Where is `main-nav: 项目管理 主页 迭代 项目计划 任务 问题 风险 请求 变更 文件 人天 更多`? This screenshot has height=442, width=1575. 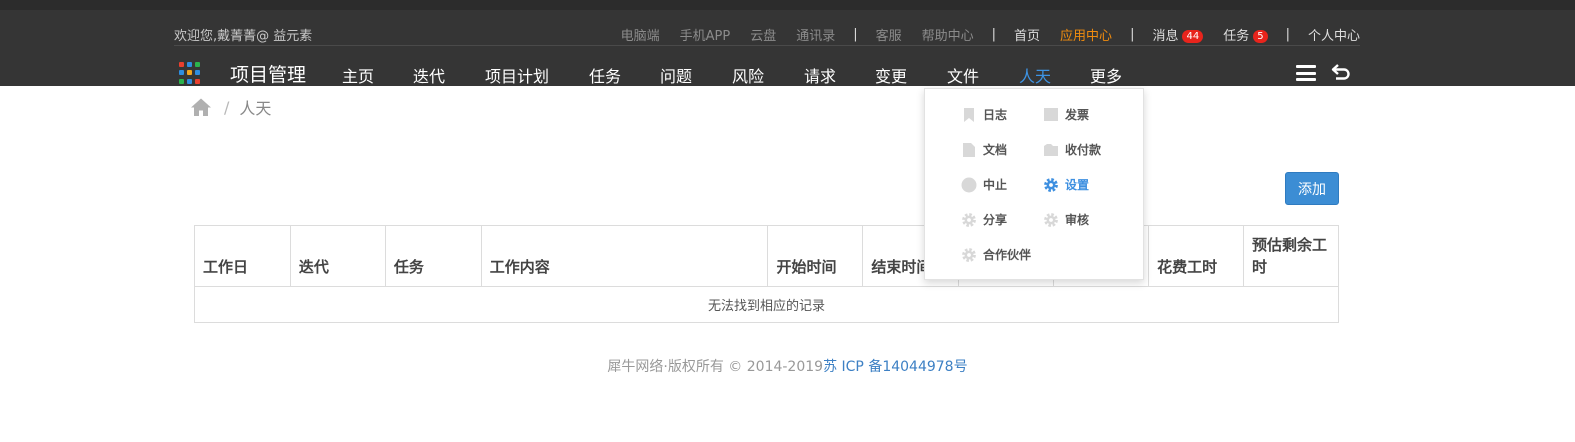
main-nav: 项目管理 主页 迭代 项目计划 任务 问题 风险 请求 变更 文件 人天 更多 is located at coordinates (767, 72).